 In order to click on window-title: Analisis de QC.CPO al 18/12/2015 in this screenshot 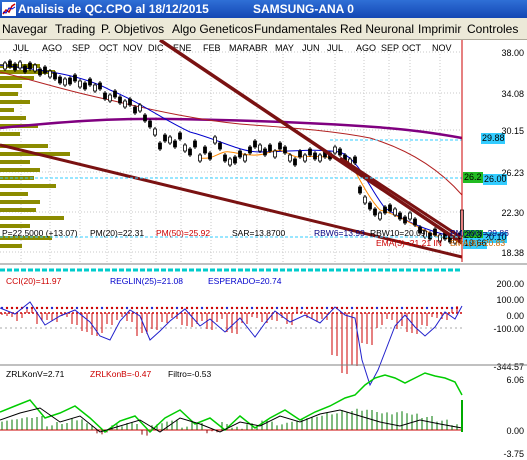, I will do `click(113, 9)`.